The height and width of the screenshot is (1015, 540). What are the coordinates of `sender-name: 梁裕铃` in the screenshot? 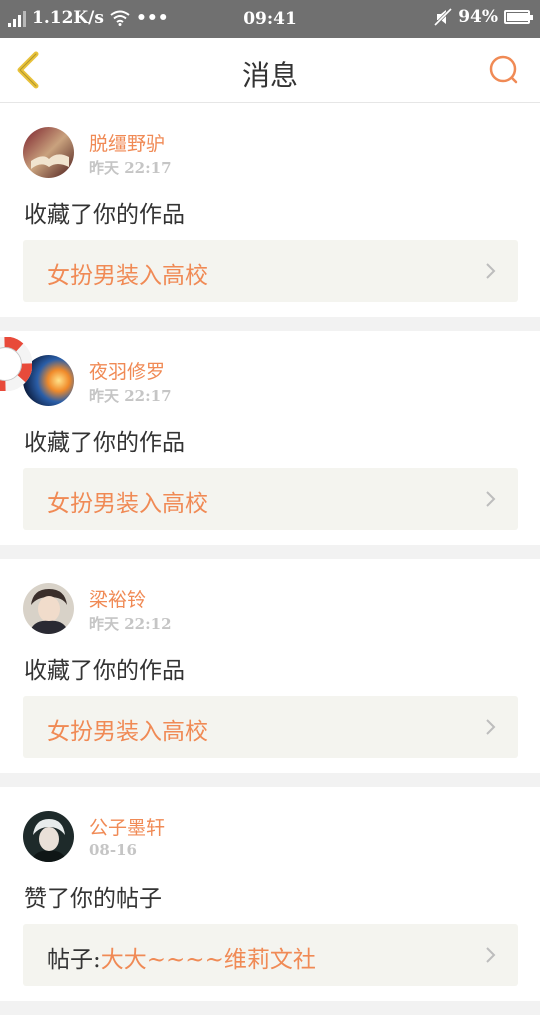 It's located at (117, 598).